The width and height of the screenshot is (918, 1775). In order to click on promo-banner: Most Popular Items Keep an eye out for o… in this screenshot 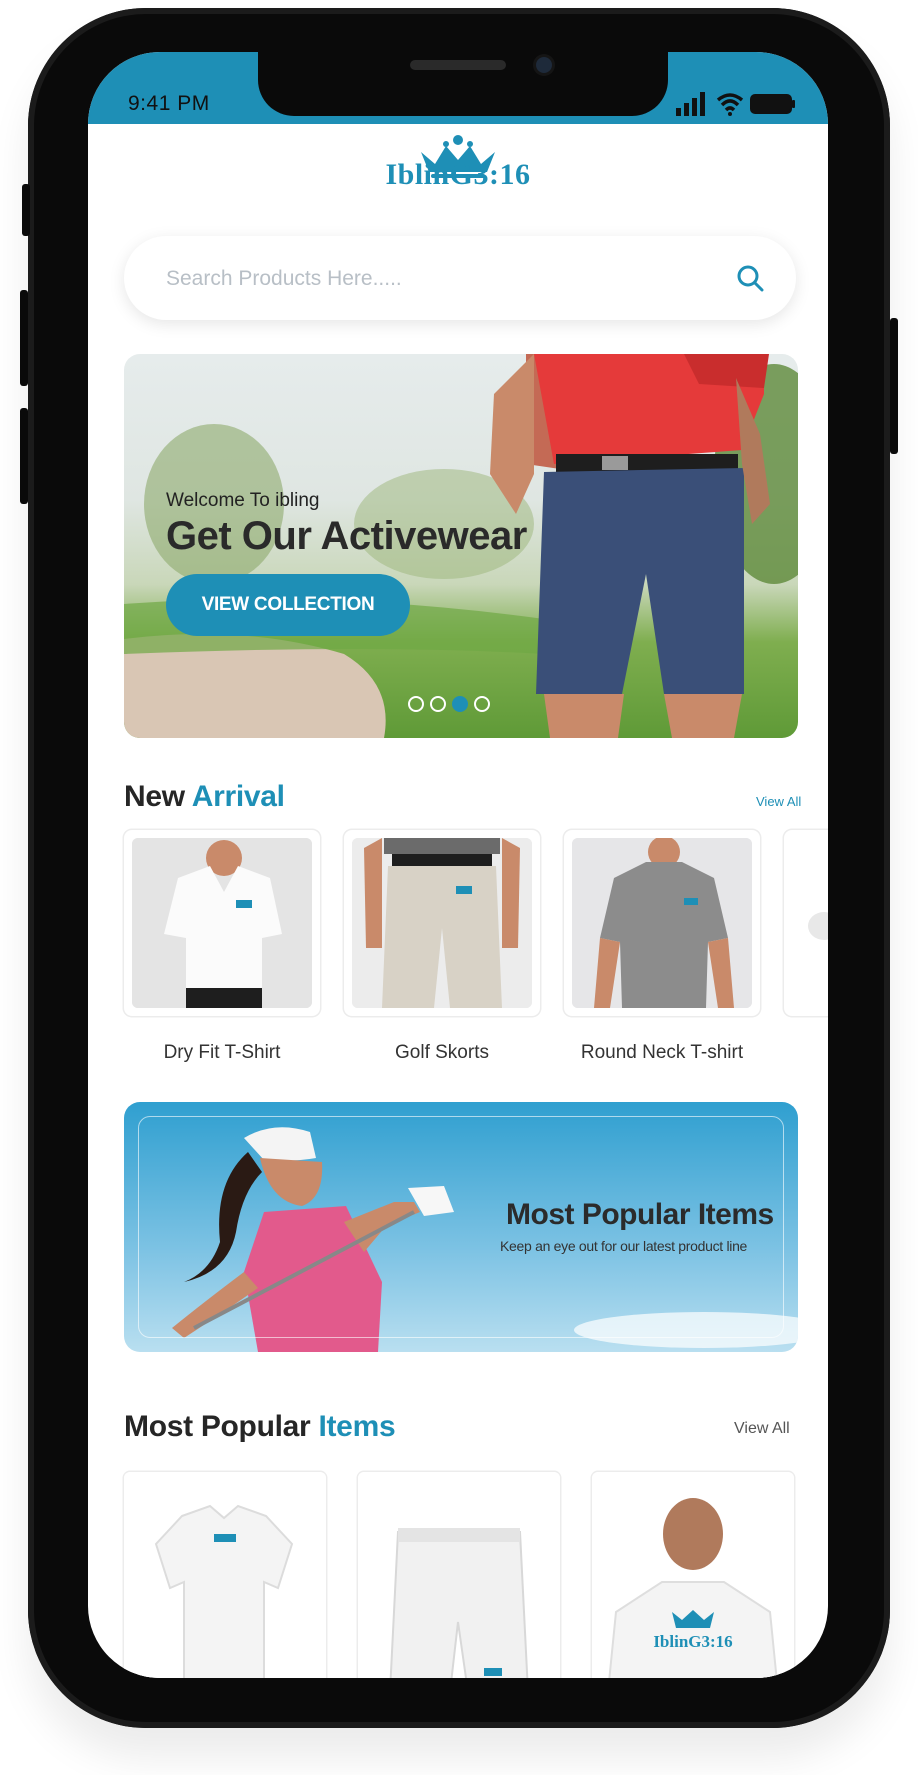, I will do `click(461, 1227)`.